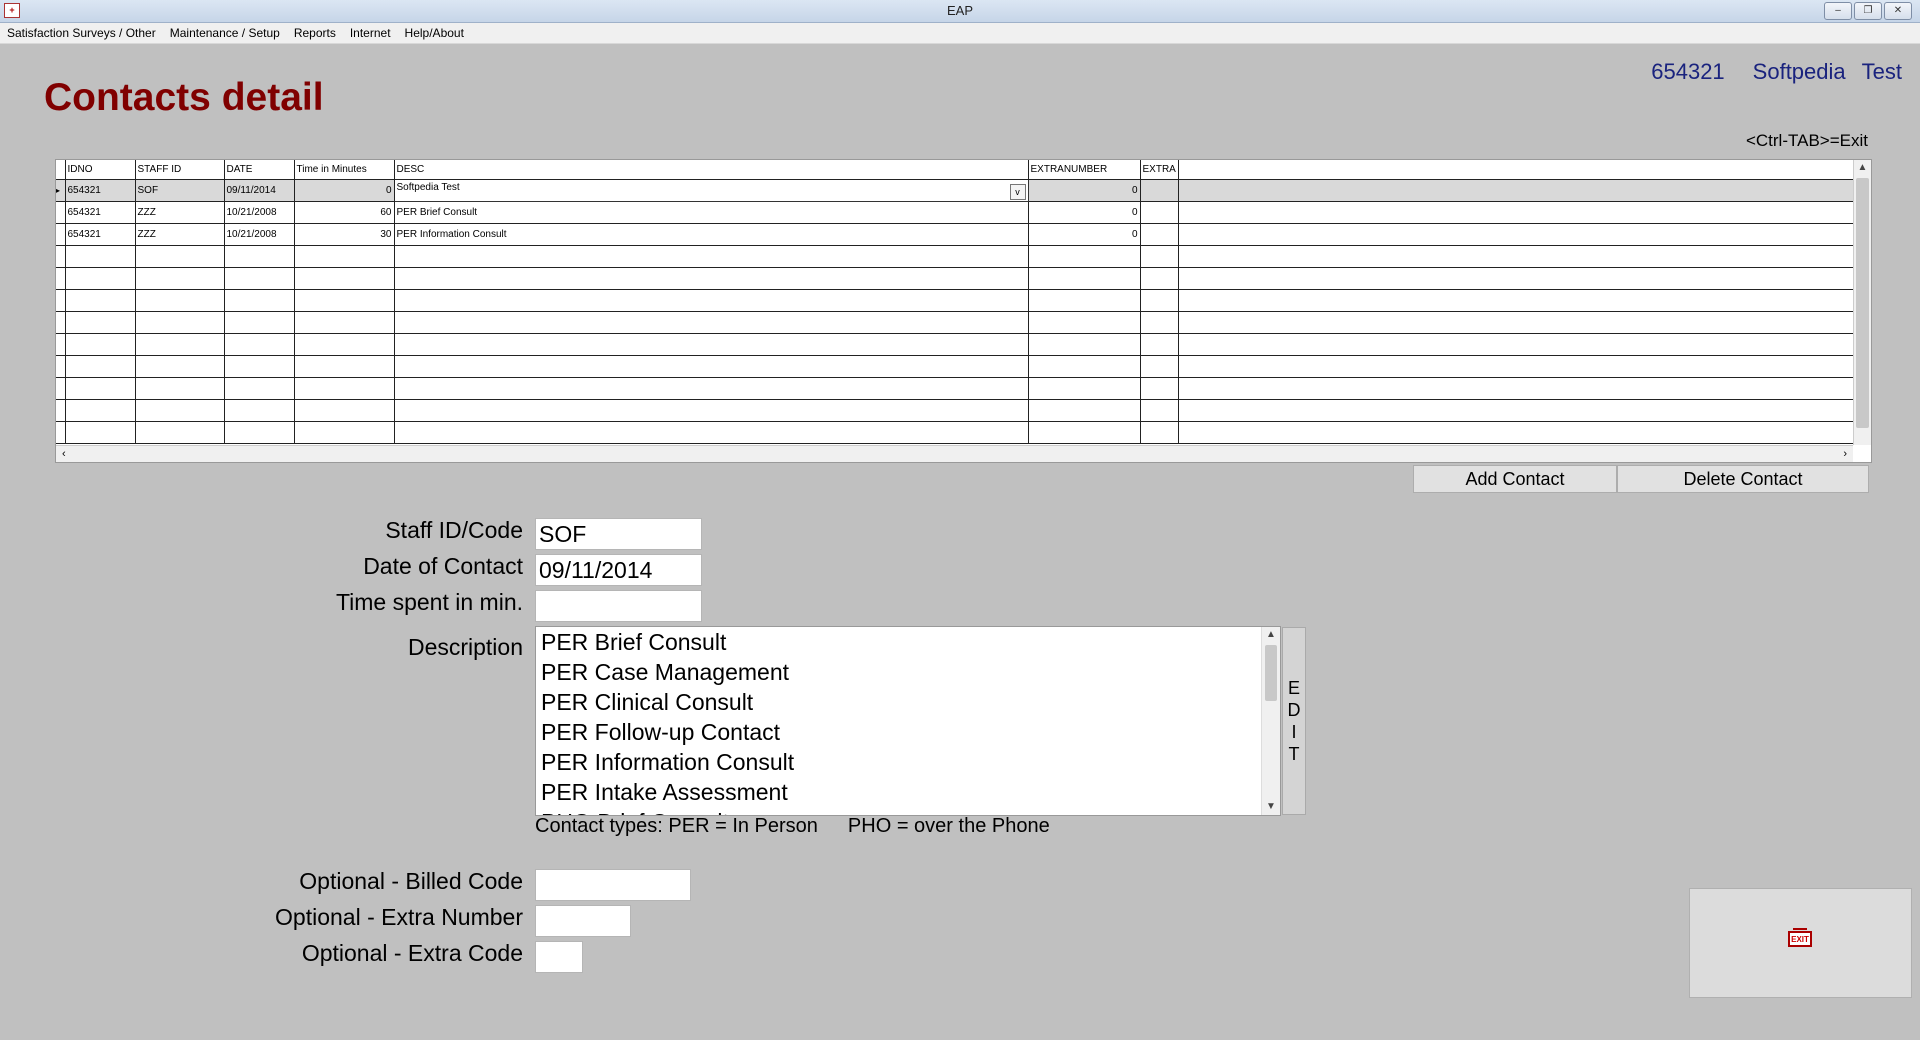 Image resolution: width=1920 pixels, height=1040 pixels. Describe the element at coordinates (344, 190) in the screenshot. I see `cell-time: 0` at that location.